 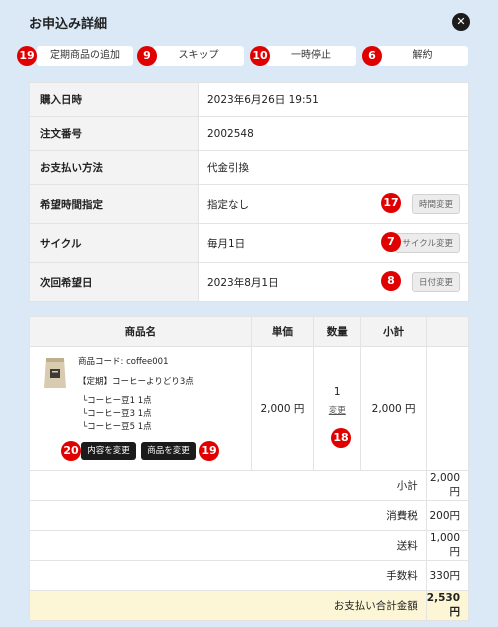 I want to click on delivery-time-value: 指定なし, so click(x=228, y=204).